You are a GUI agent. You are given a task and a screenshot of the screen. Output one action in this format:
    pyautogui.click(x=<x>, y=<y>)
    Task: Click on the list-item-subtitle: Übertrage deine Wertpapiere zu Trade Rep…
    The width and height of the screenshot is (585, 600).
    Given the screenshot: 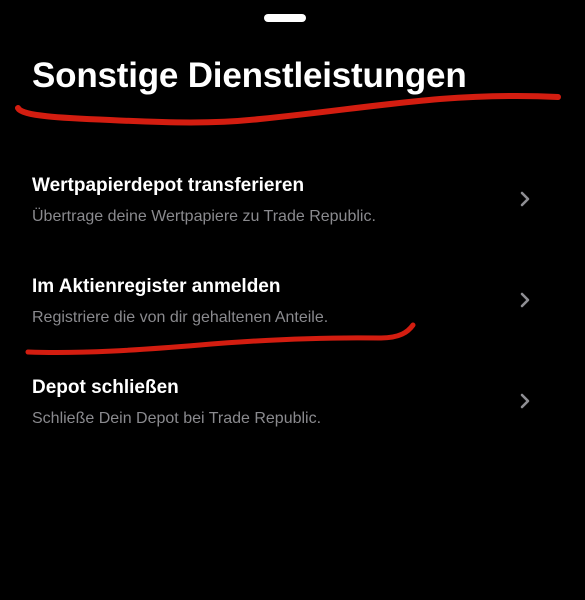 What is the action you would take?
    pyautogui.click(x=204, y=216)
    